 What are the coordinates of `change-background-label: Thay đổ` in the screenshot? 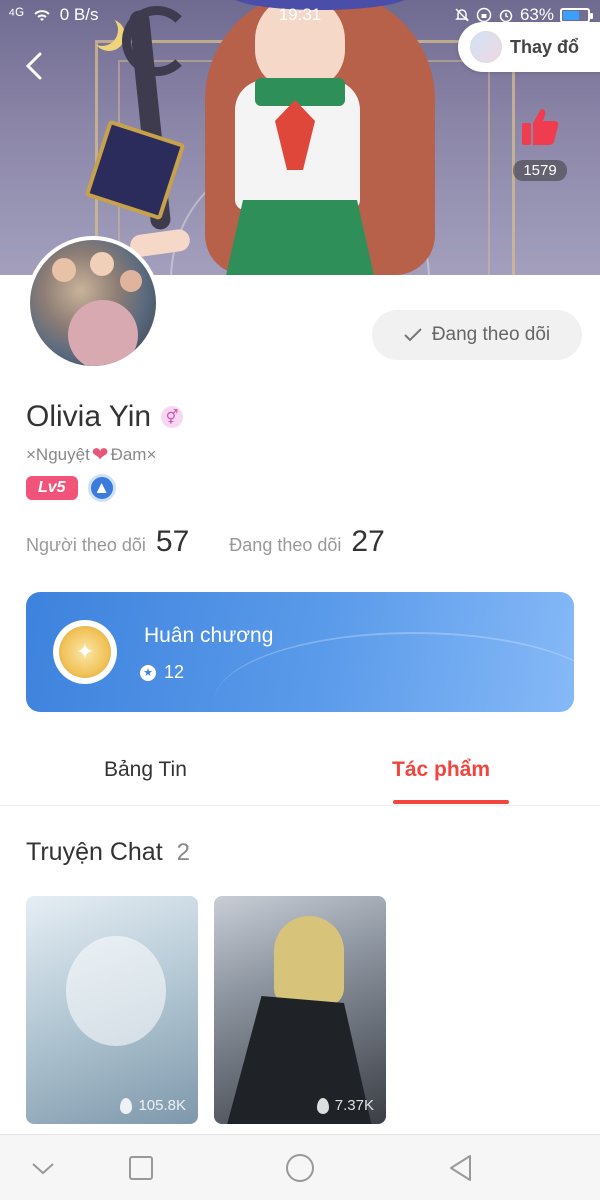 It's located at (545, 46).